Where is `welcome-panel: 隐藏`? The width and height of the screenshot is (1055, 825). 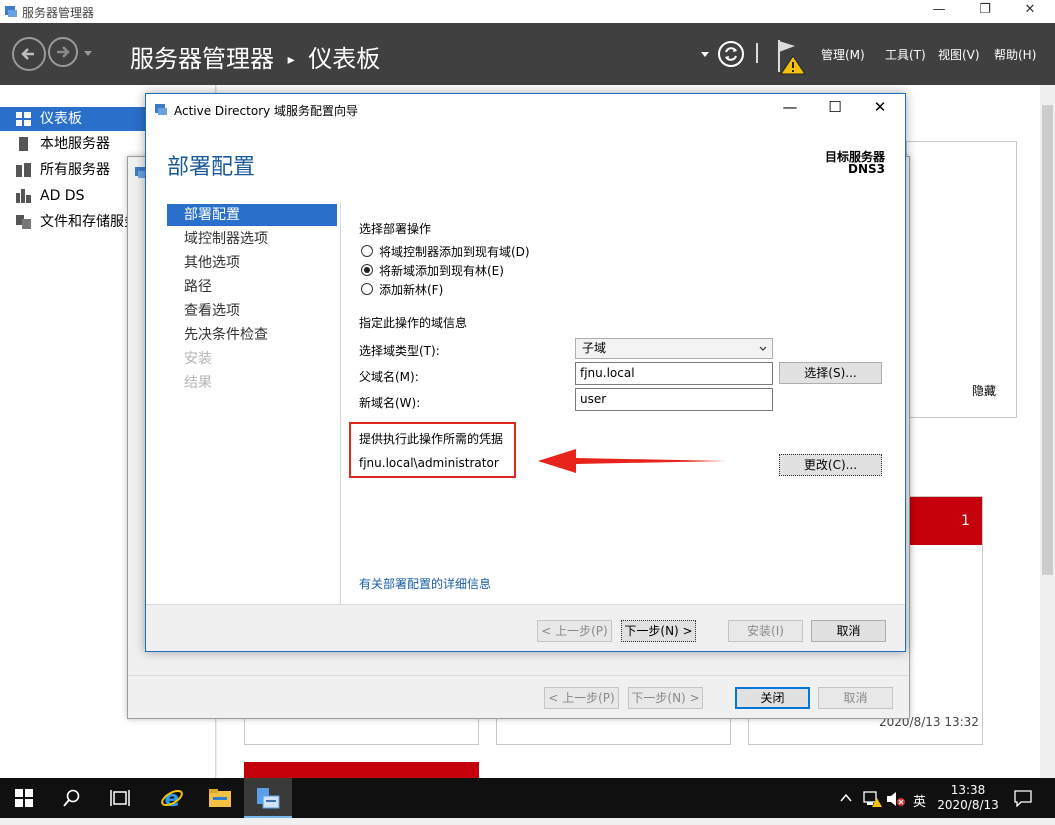 welcome-panel: 隐藏 is located at coordinates (961, 279).